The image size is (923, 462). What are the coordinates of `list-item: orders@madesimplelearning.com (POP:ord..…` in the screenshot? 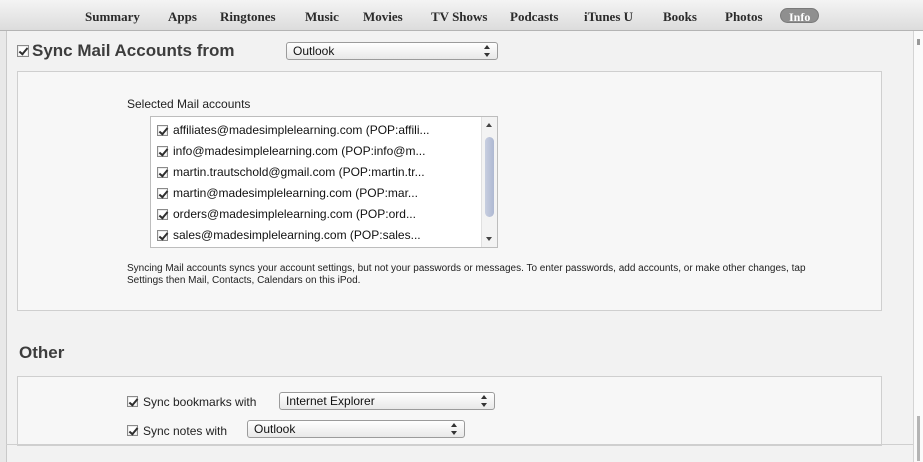 It's located at (317, 215).